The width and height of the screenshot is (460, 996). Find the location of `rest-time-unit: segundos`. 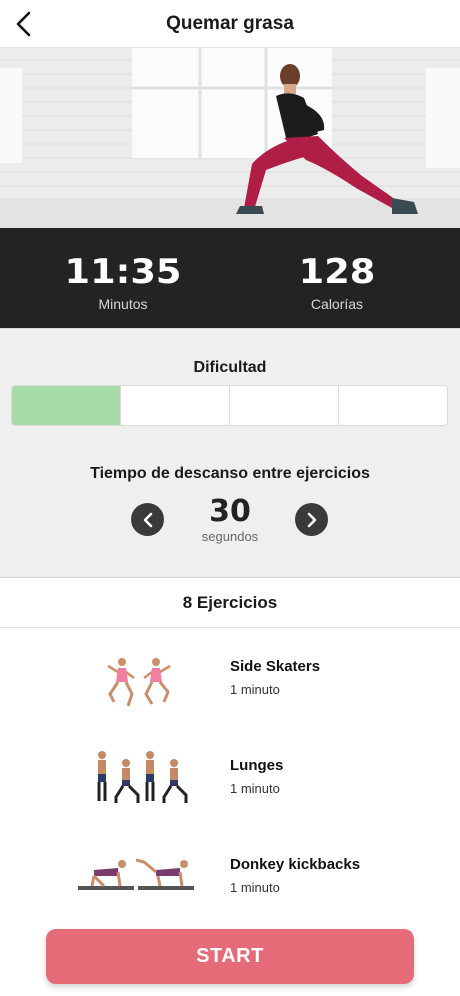

rest-time-unit: segundos is located at coordinates (230, 536).